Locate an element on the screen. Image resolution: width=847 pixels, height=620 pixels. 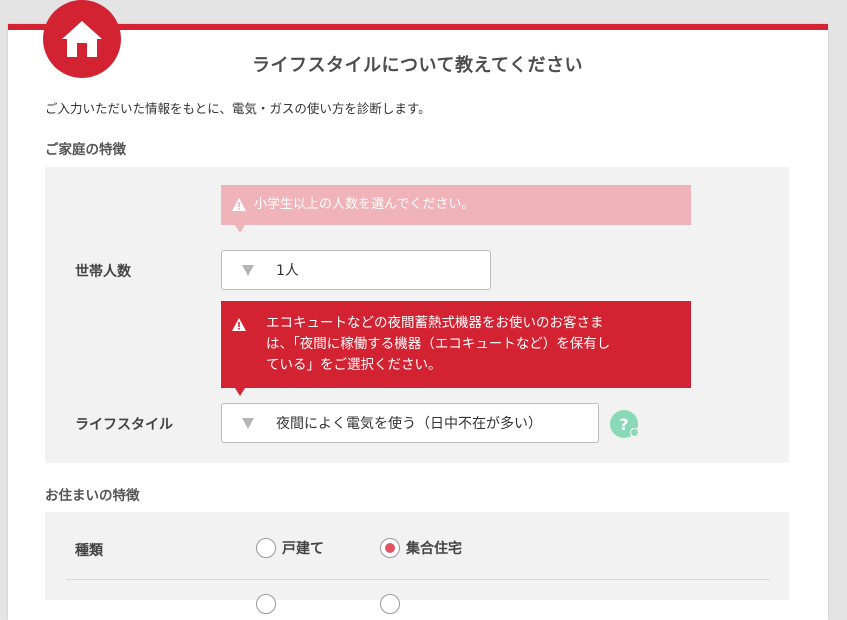
radio-label: 集合住宅 is located at coordinates (434, 549).